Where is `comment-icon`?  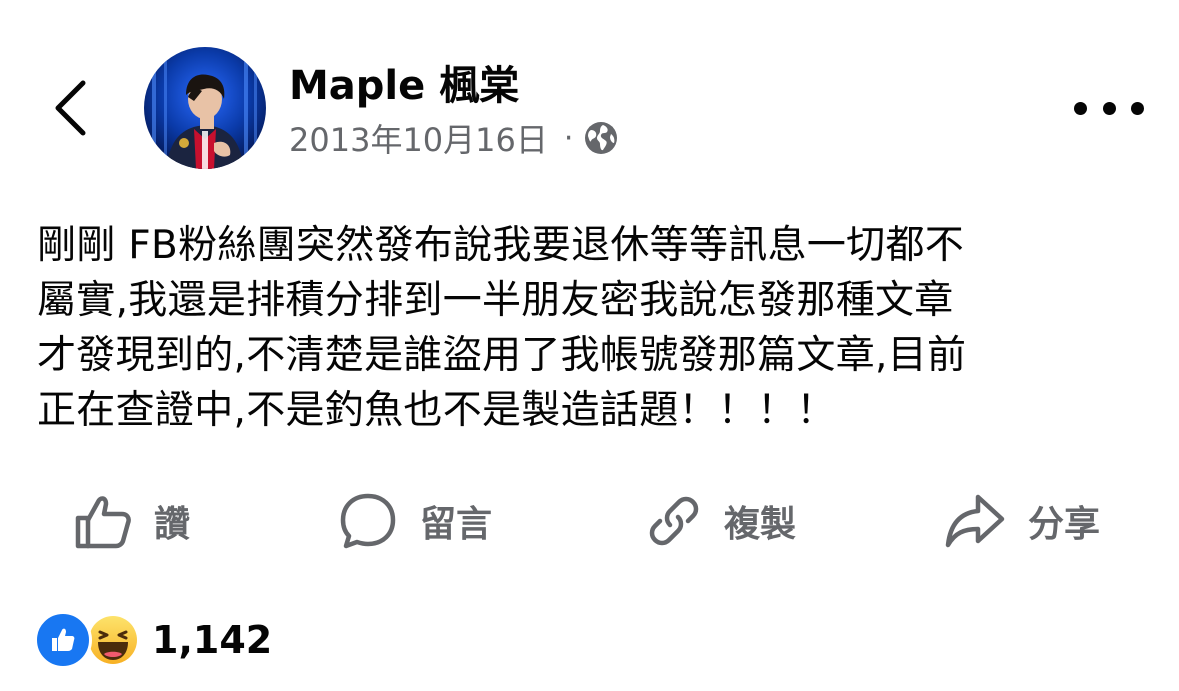 comment-icon is located at coordinates (368, 521).